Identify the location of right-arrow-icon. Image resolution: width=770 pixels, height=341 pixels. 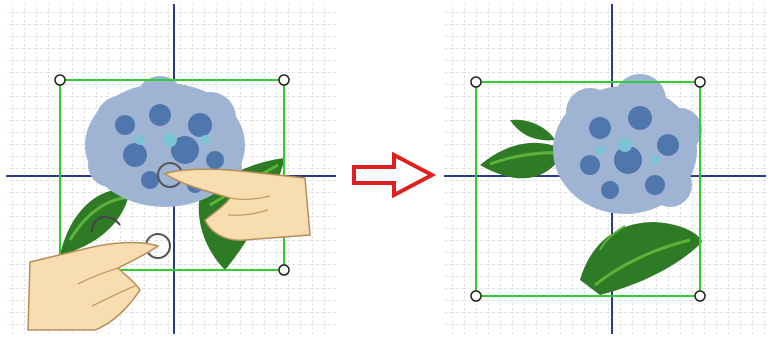
(392, 175).